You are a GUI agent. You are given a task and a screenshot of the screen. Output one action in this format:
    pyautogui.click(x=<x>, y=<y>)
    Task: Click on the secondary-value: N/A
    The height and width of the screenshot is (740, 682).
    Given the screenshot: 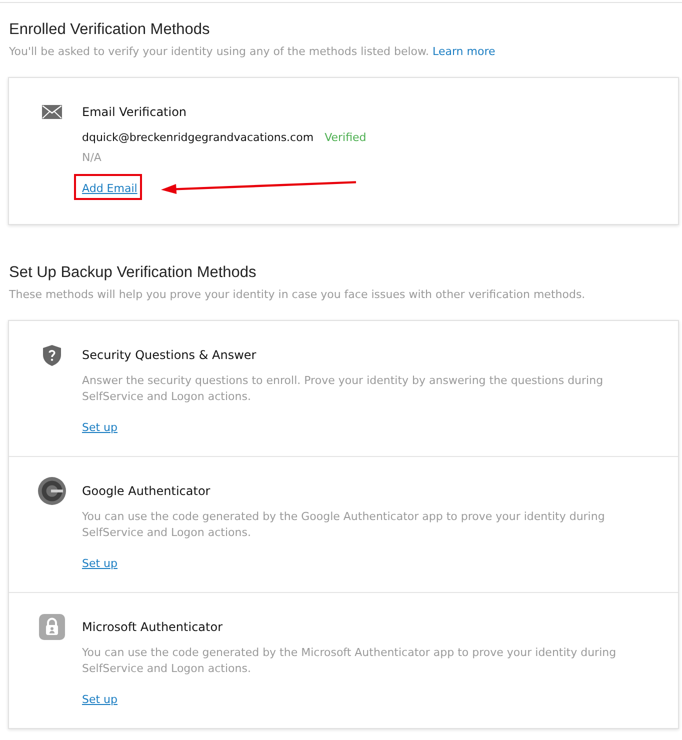 What is the action you would take?
    pyautogui.click(x=92, y=158)
    